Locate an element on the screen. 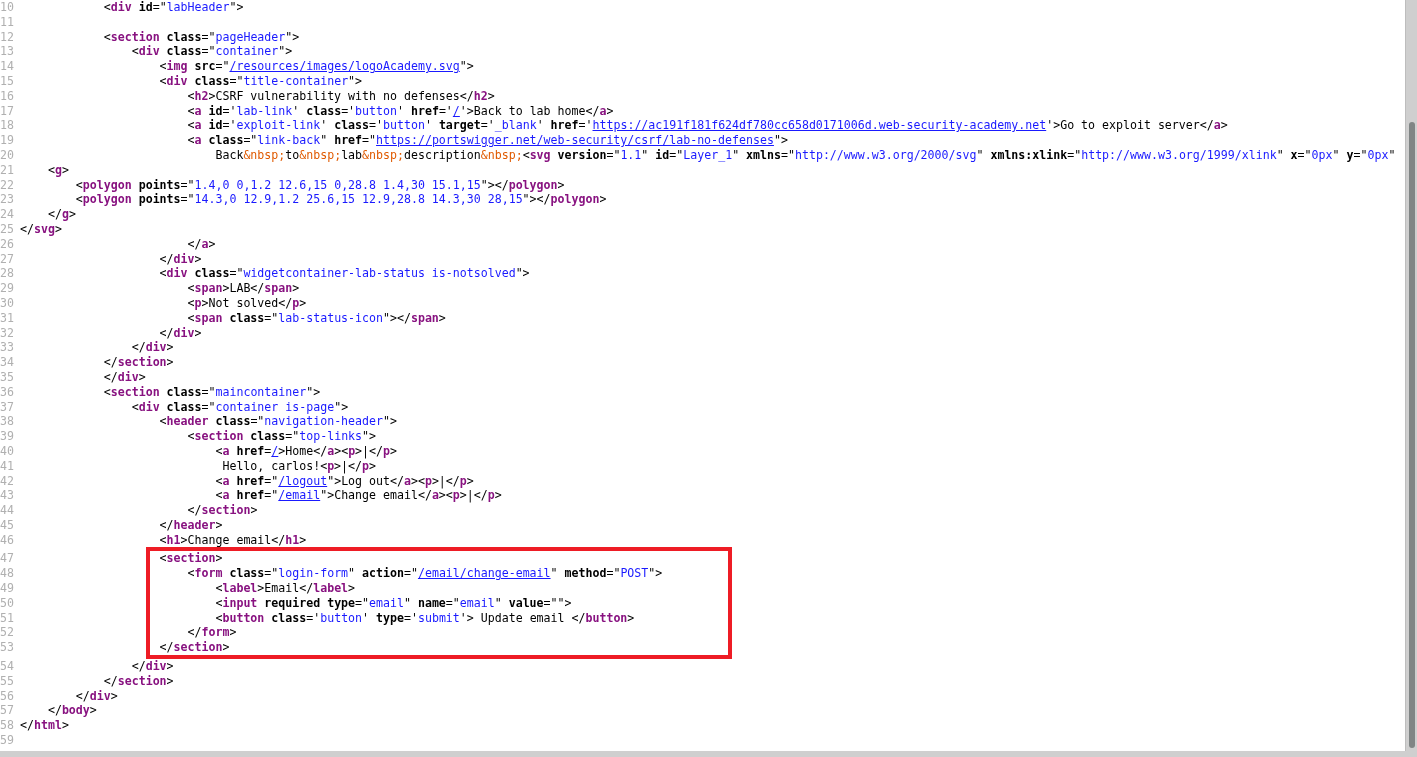 The width and height of the screenshot is (1417, 757). line-number: 20 is located at coordinates (7, 155).